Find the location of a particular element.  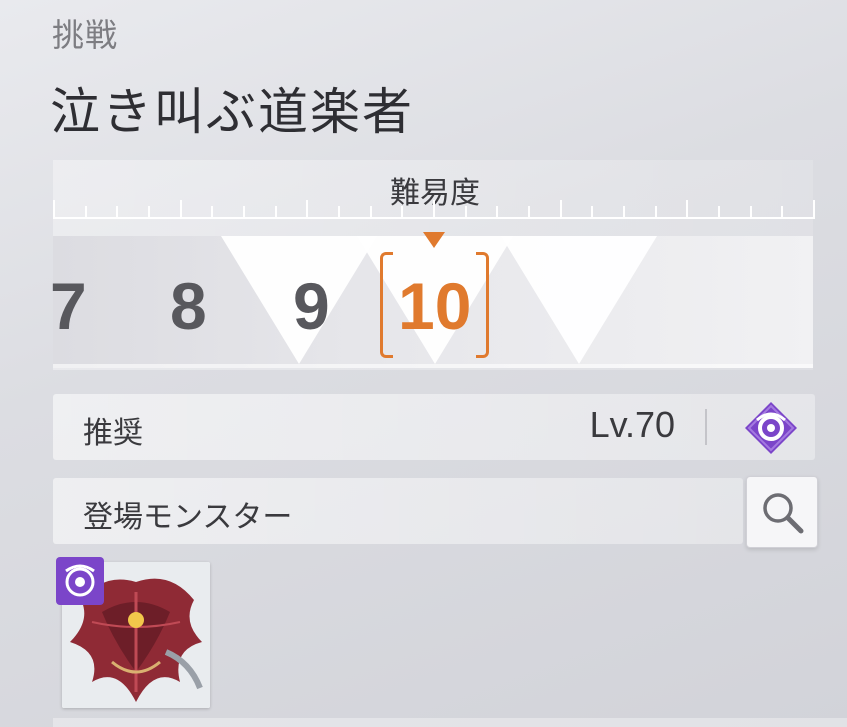

difficulty-ruler is located at coordinates (434, 209).